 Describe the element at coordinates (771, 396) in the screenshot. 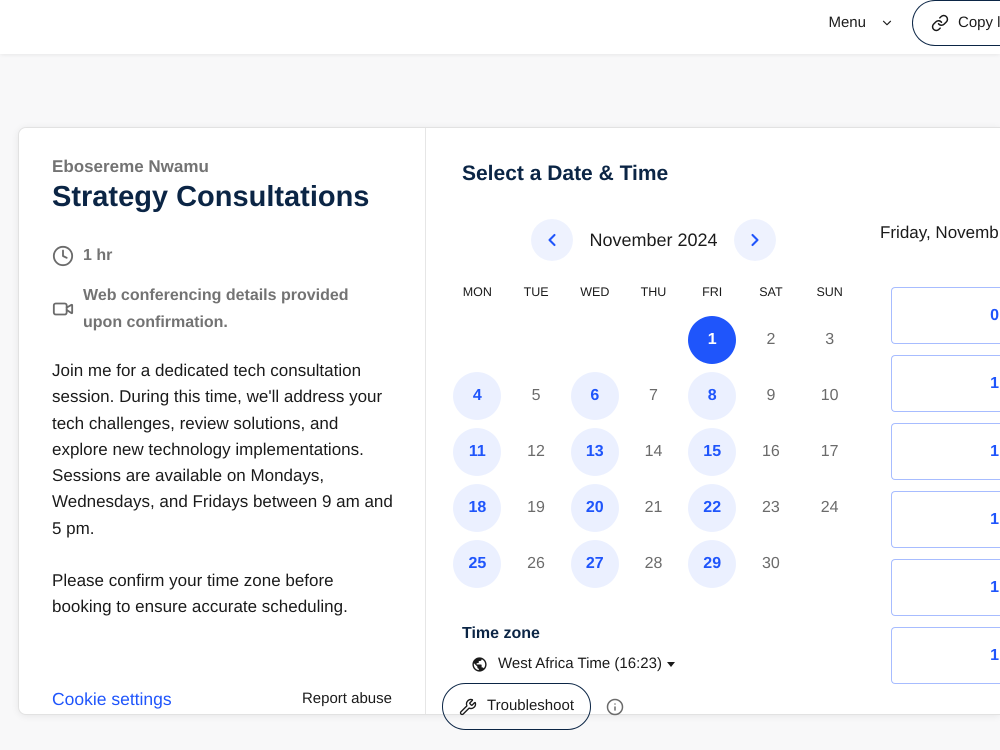

I see `calendar-day: 9` at that location.